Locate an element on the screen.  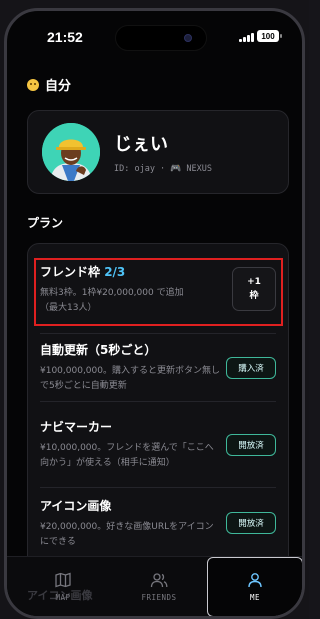
smiley-face-icon is located at coordinates (33, 84).